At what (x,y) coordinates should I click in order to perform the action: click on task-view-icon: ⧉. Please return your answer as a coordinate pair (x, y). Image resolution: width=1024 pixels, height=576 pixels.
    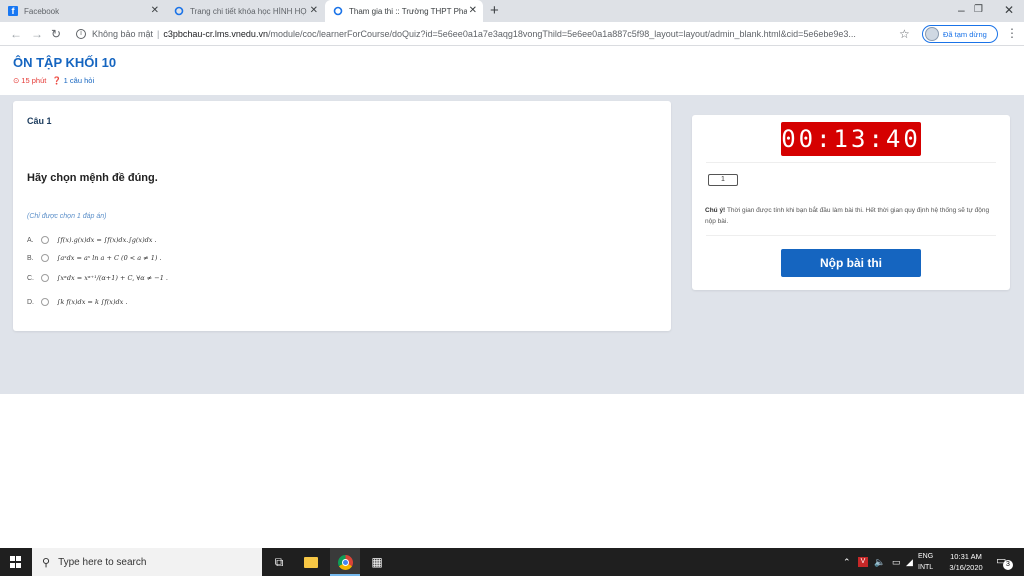
    Looking at the image, I should click on (279, 562).